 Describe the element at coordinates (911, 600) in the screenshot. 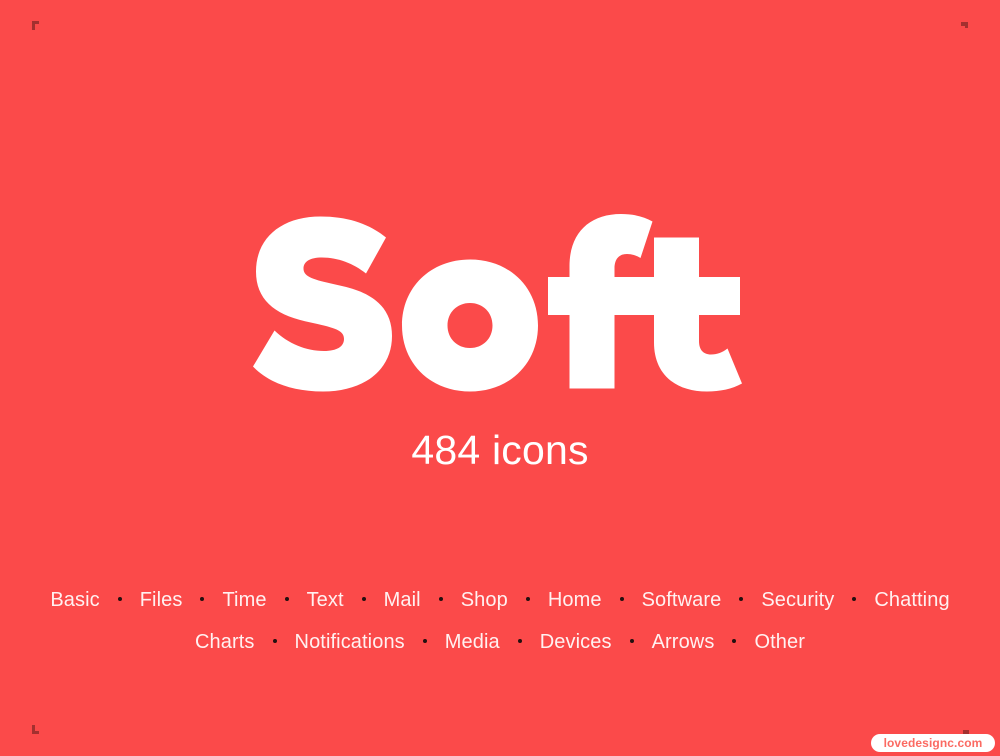

I see `category-item-chatting: Chatting` at that location.